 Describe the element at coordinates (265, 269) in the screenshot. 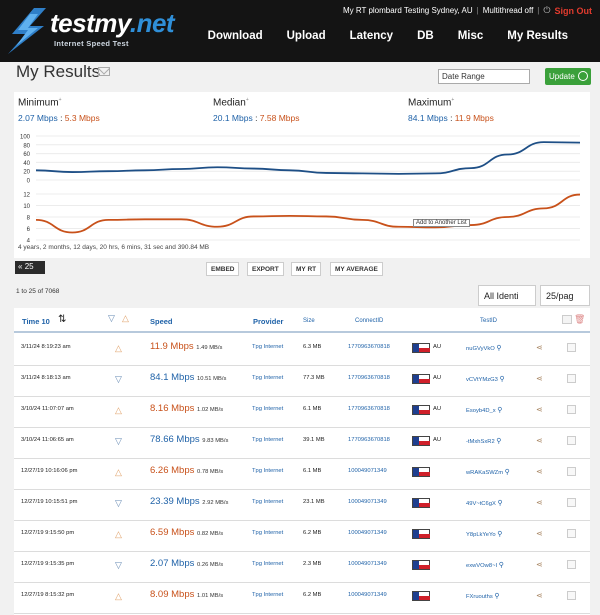

I see `export-button: EXPORT` at that location.